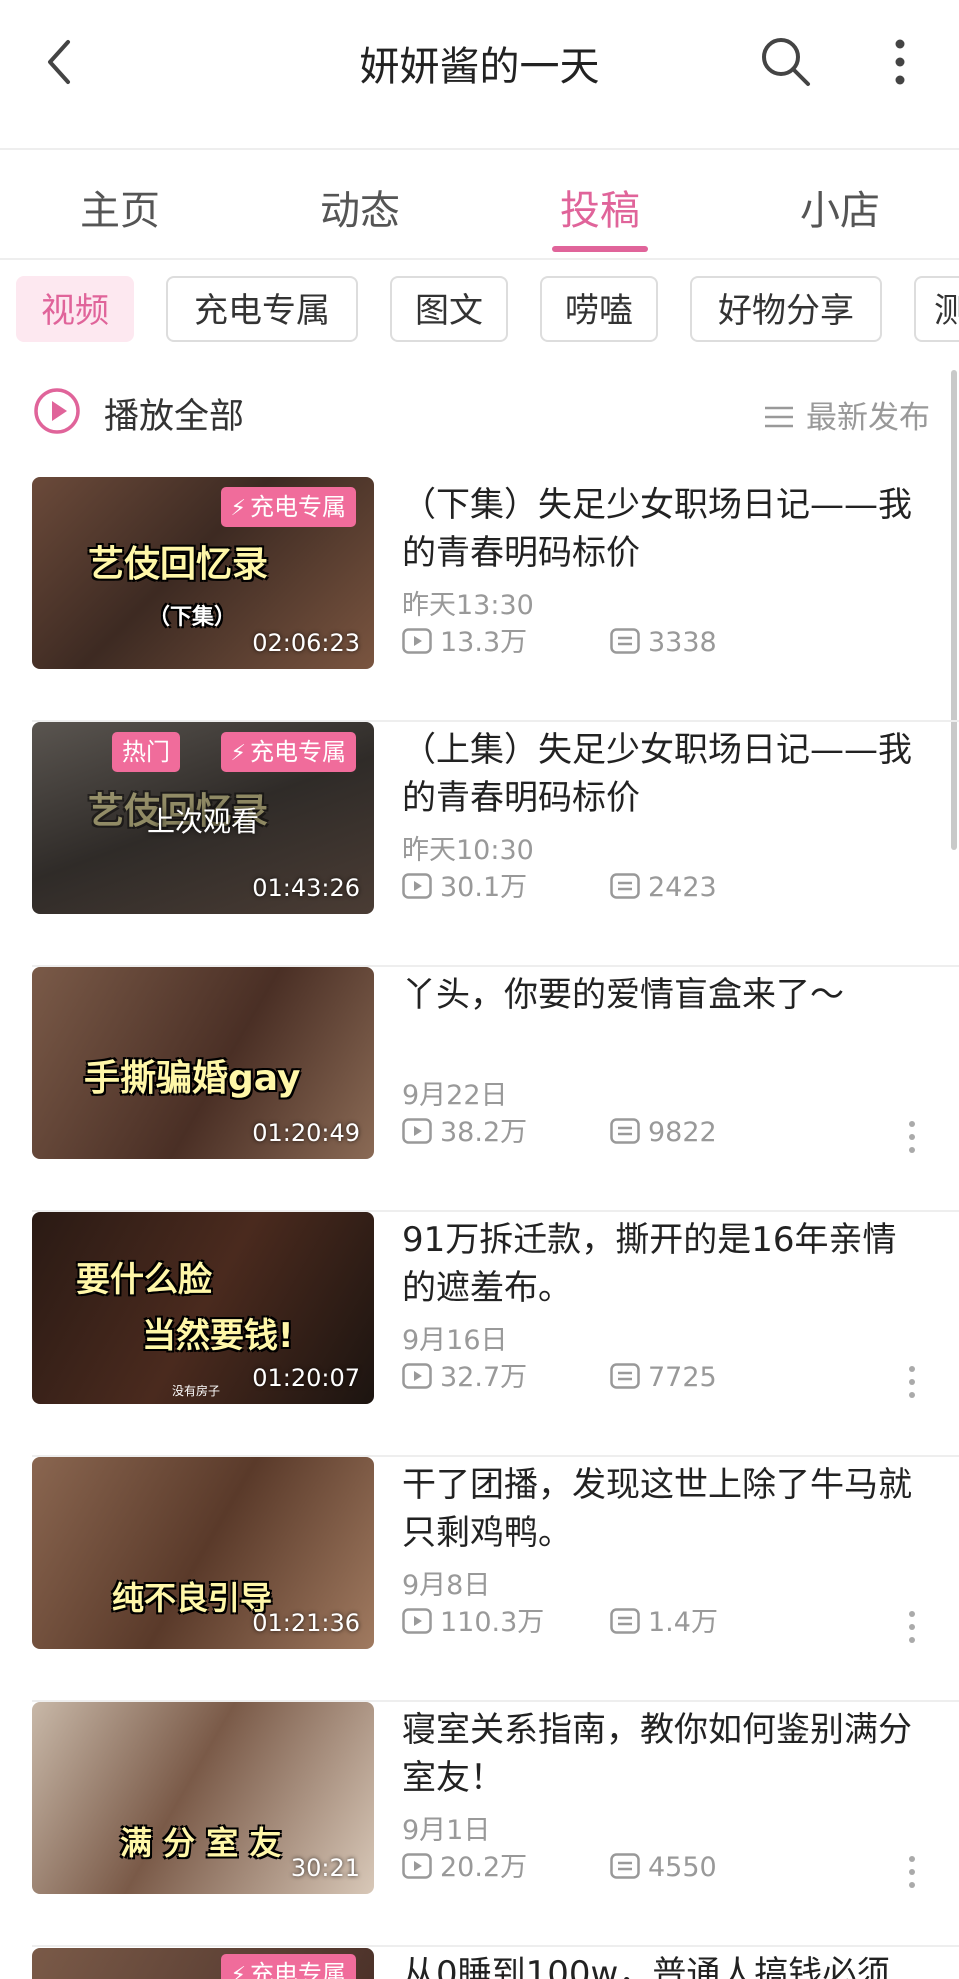  What do you see at coordinates (203, 1963) in the screenshot?
I see `video-thumbnail: ⚡ 充电专属` at bounding box center [203, 1963].